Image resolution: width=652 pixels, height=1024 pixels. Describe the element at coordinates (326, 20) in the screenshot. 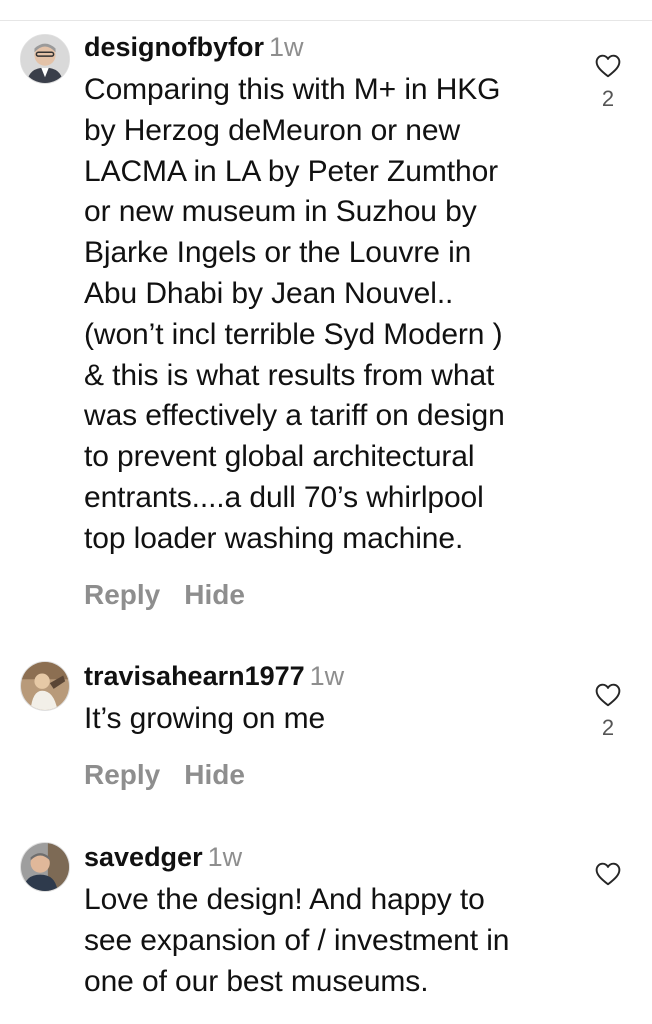

I see `top-divider` at that location.